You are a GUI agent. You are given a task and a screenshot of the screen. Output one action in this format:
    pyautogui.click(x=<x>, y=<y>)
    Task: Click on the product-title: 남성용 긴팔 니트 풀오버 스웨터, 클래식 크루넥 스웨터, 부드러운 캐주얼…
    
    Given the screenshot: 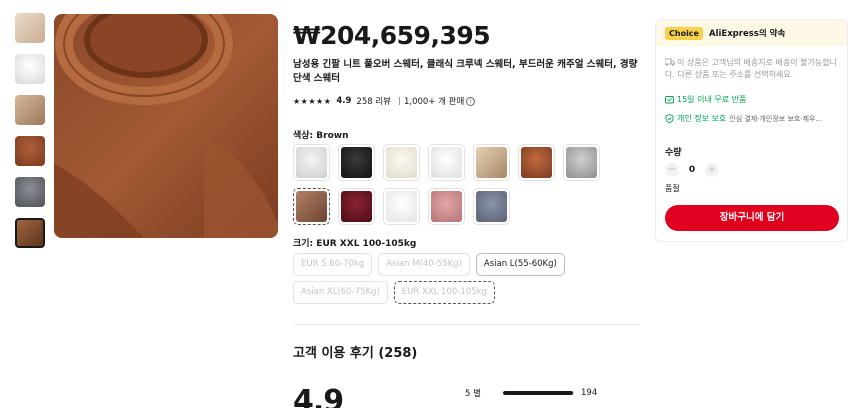 What is the action you would take?
    pyautogui.click(x=465, y=71)
    